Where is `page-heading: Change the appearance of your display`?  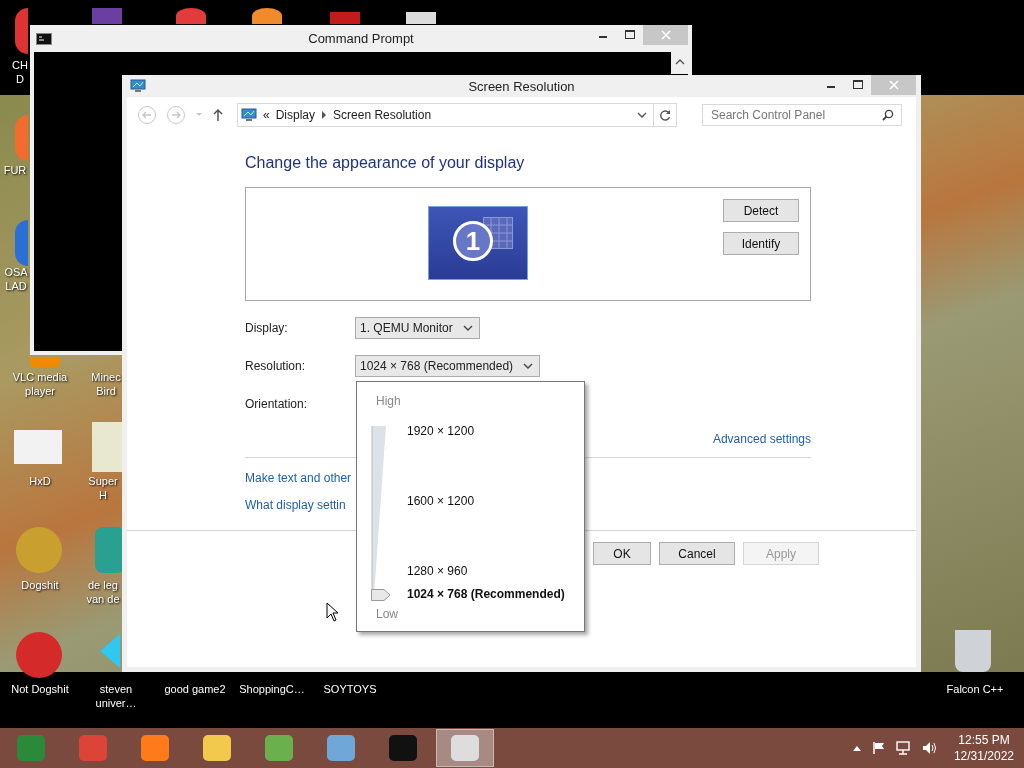 page-heading: Change the appearance of your display is located at coordinates (385, 163).